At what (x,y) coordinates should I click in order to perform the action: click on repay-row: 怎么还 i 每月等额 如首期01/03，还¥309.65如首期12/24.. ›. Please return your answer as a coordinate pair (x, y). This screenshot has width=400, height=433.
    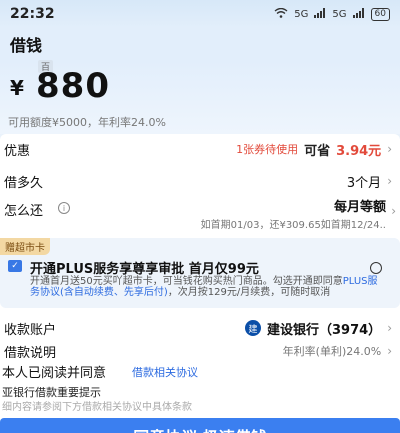
    Looking at the image, I should click on (200, 215).